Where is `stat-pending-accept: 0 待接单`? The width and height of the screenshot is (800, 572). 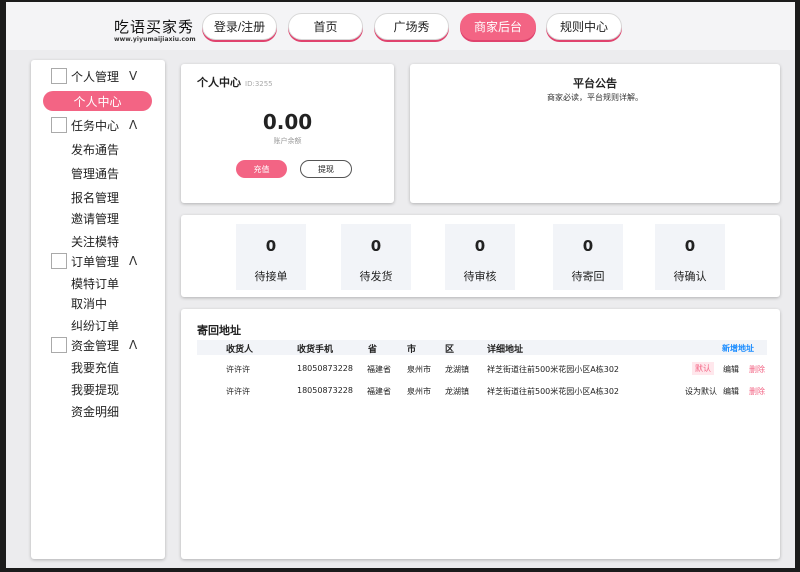
stat-pending-accept: 0 待接单 is located at coordinates (271, 257).